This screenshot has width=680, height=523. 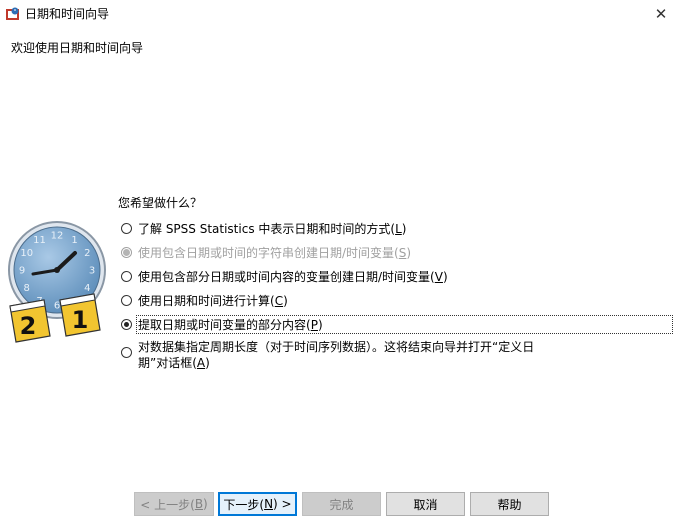 I want to click on radio-button-selected, so click(x=126, y=324).